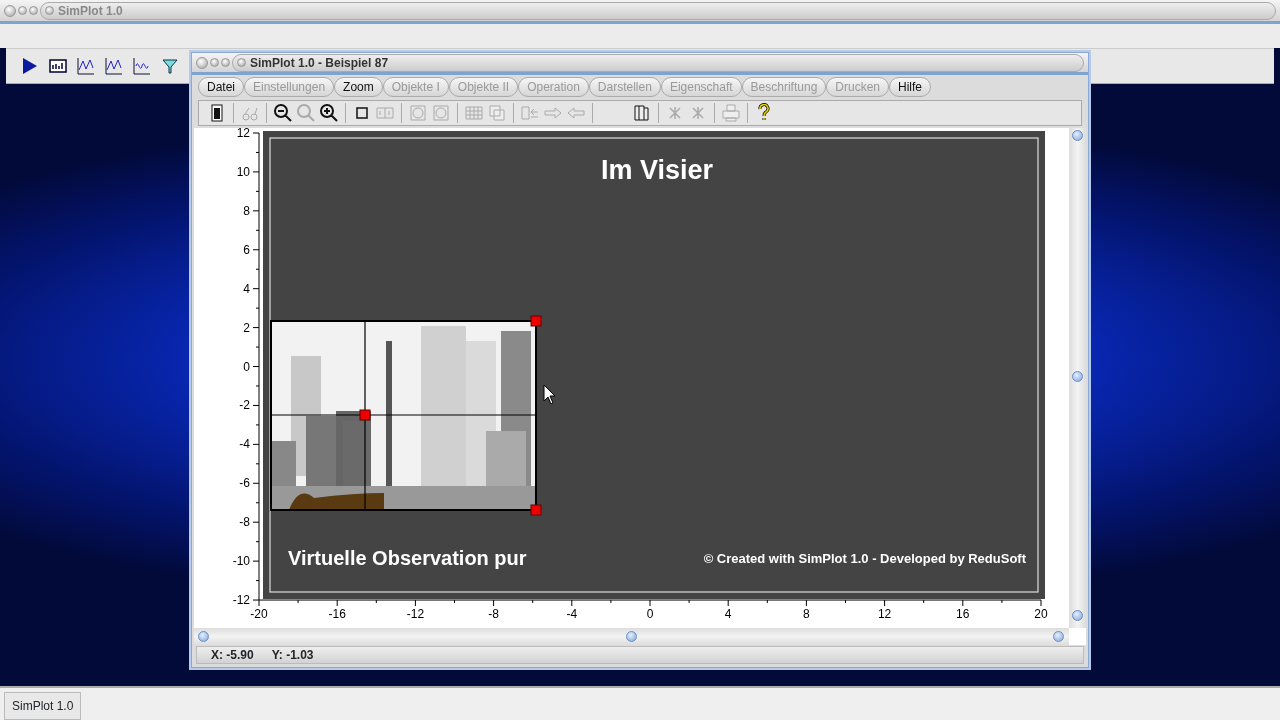 The image size is (1280, 720). I want to click on window-title: SimPlot 1.0, so click(90, 11).